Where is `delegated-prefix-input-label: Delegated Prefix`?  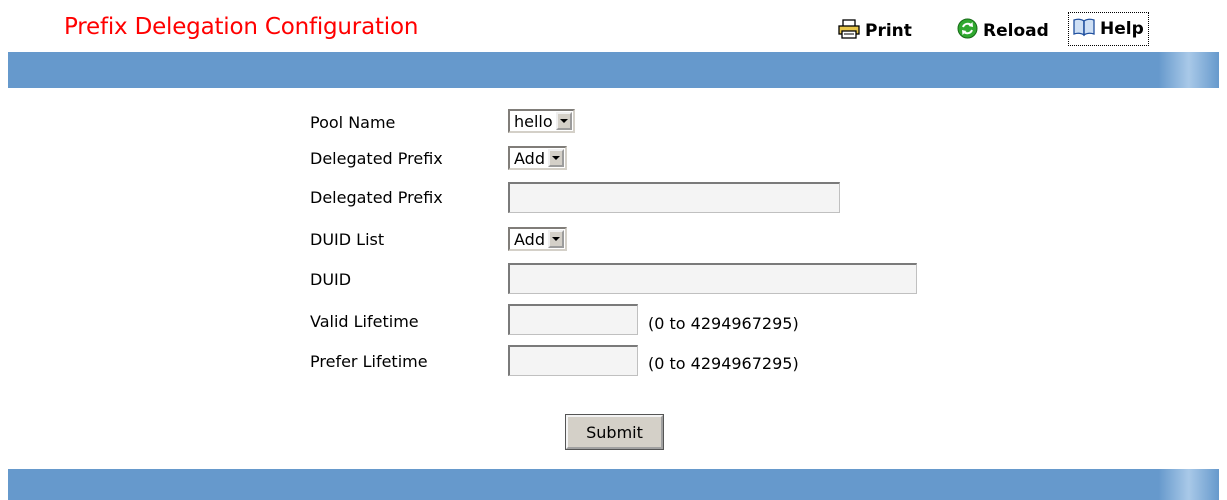
delegated-prefix-input-label: Delegated Prefix is located at coordinates (376, 197).